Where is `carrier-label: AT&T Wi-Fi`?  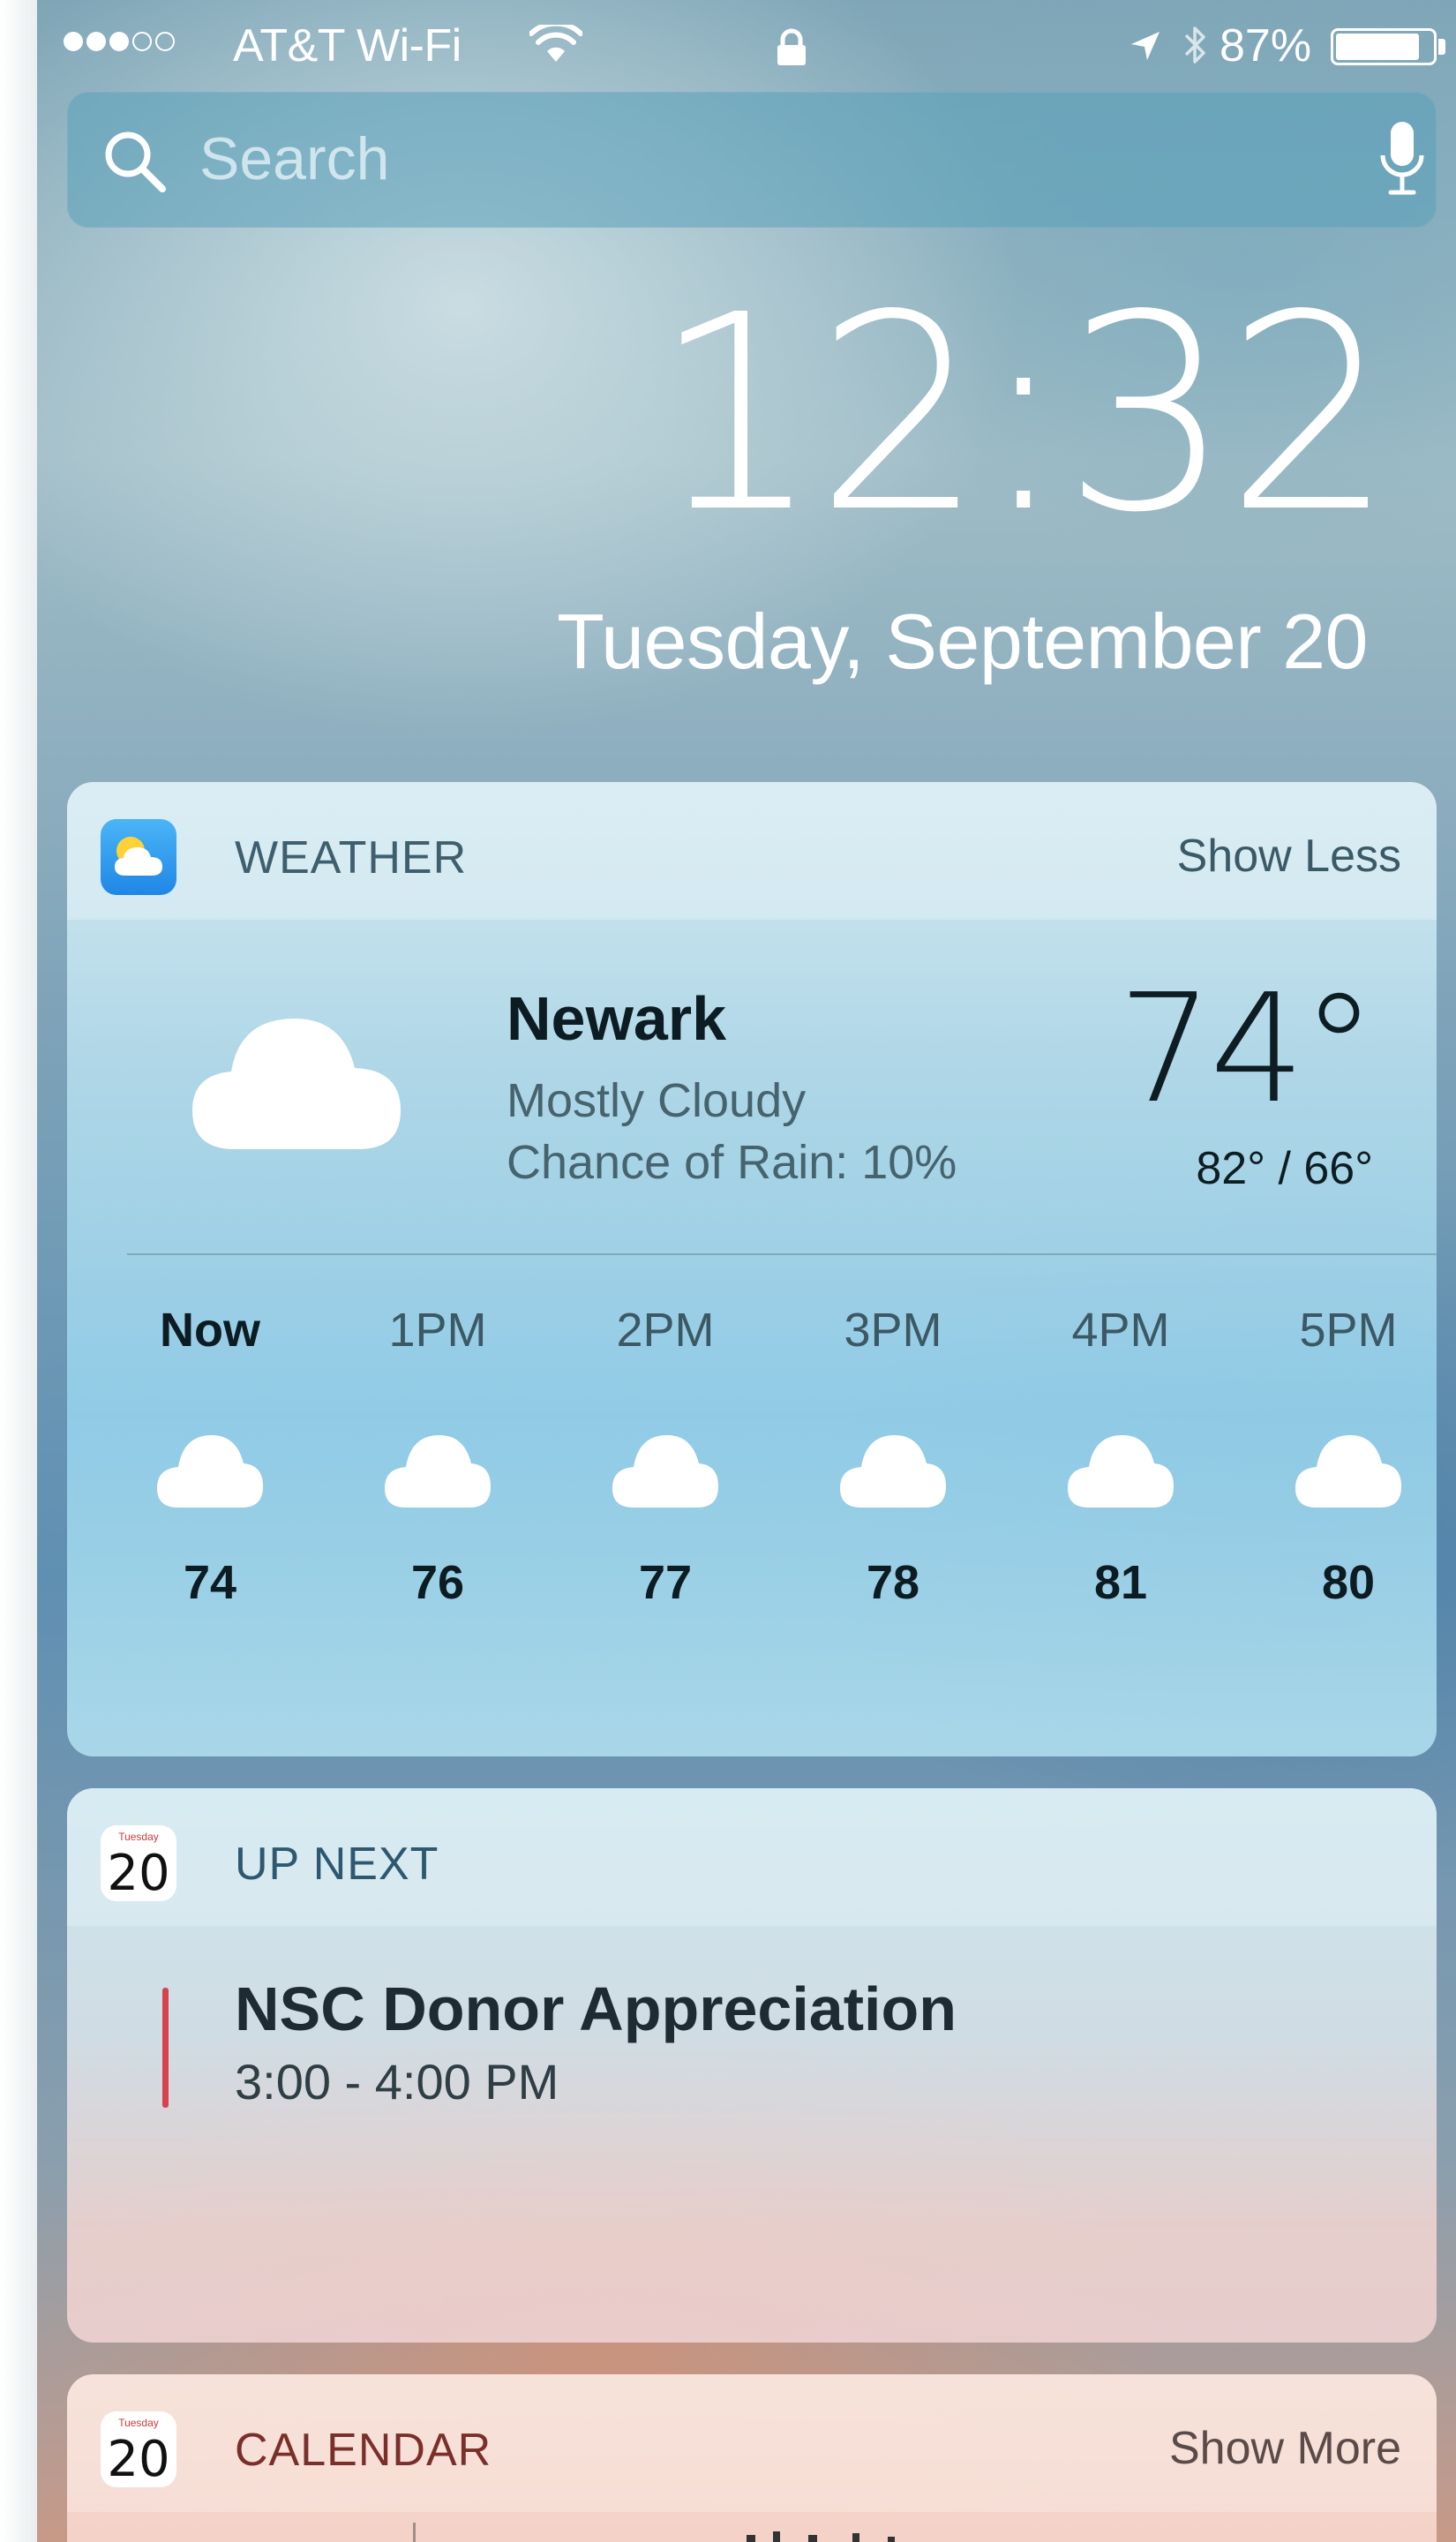
carrier-label: AT&T Wi-Fi is located at coordinates (347, 45).